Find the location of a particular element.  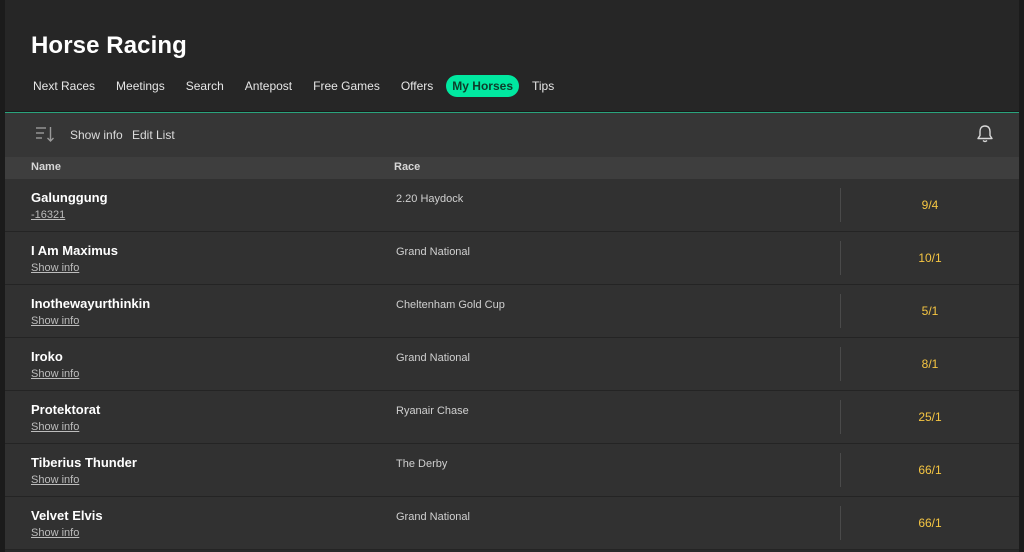

race-name: 2.20 Haydock is located at coordinates (429, 199).